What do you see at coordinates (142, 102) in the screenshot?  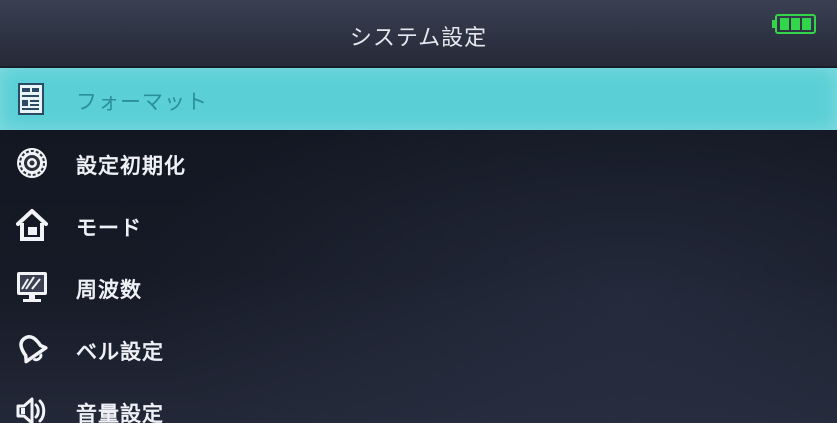 I see `menu-item-format-label: フォーマット` at bounding box center [142, 102].